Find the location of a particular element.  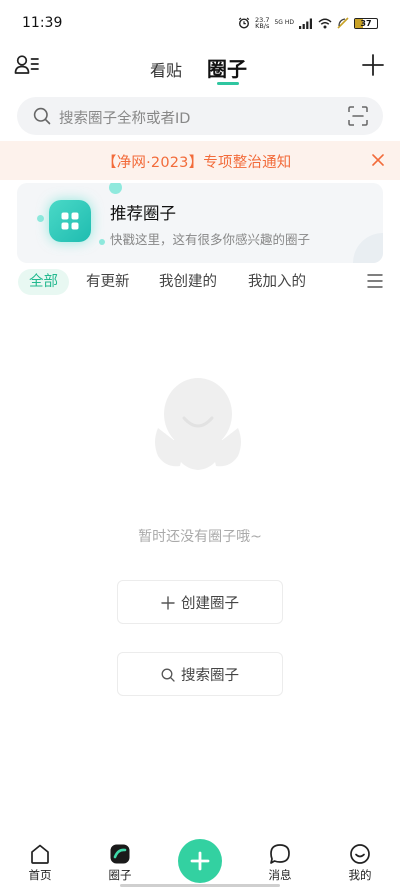

filter-all: 全部 is located at coordinates (43, 282).